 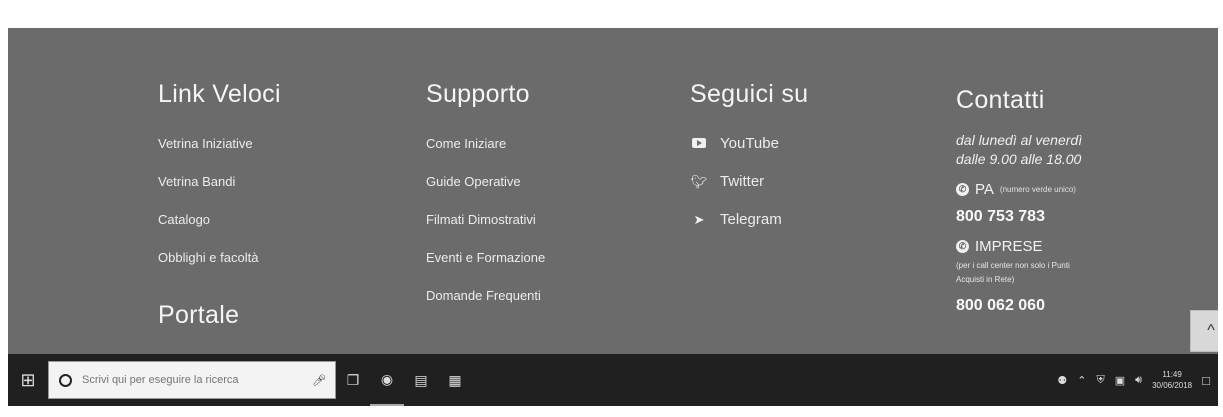 What do you see at coordinates (421, 380) in the screenshot?
I see `file-explorer-icon: ▤` at bounding box center [421, 380].